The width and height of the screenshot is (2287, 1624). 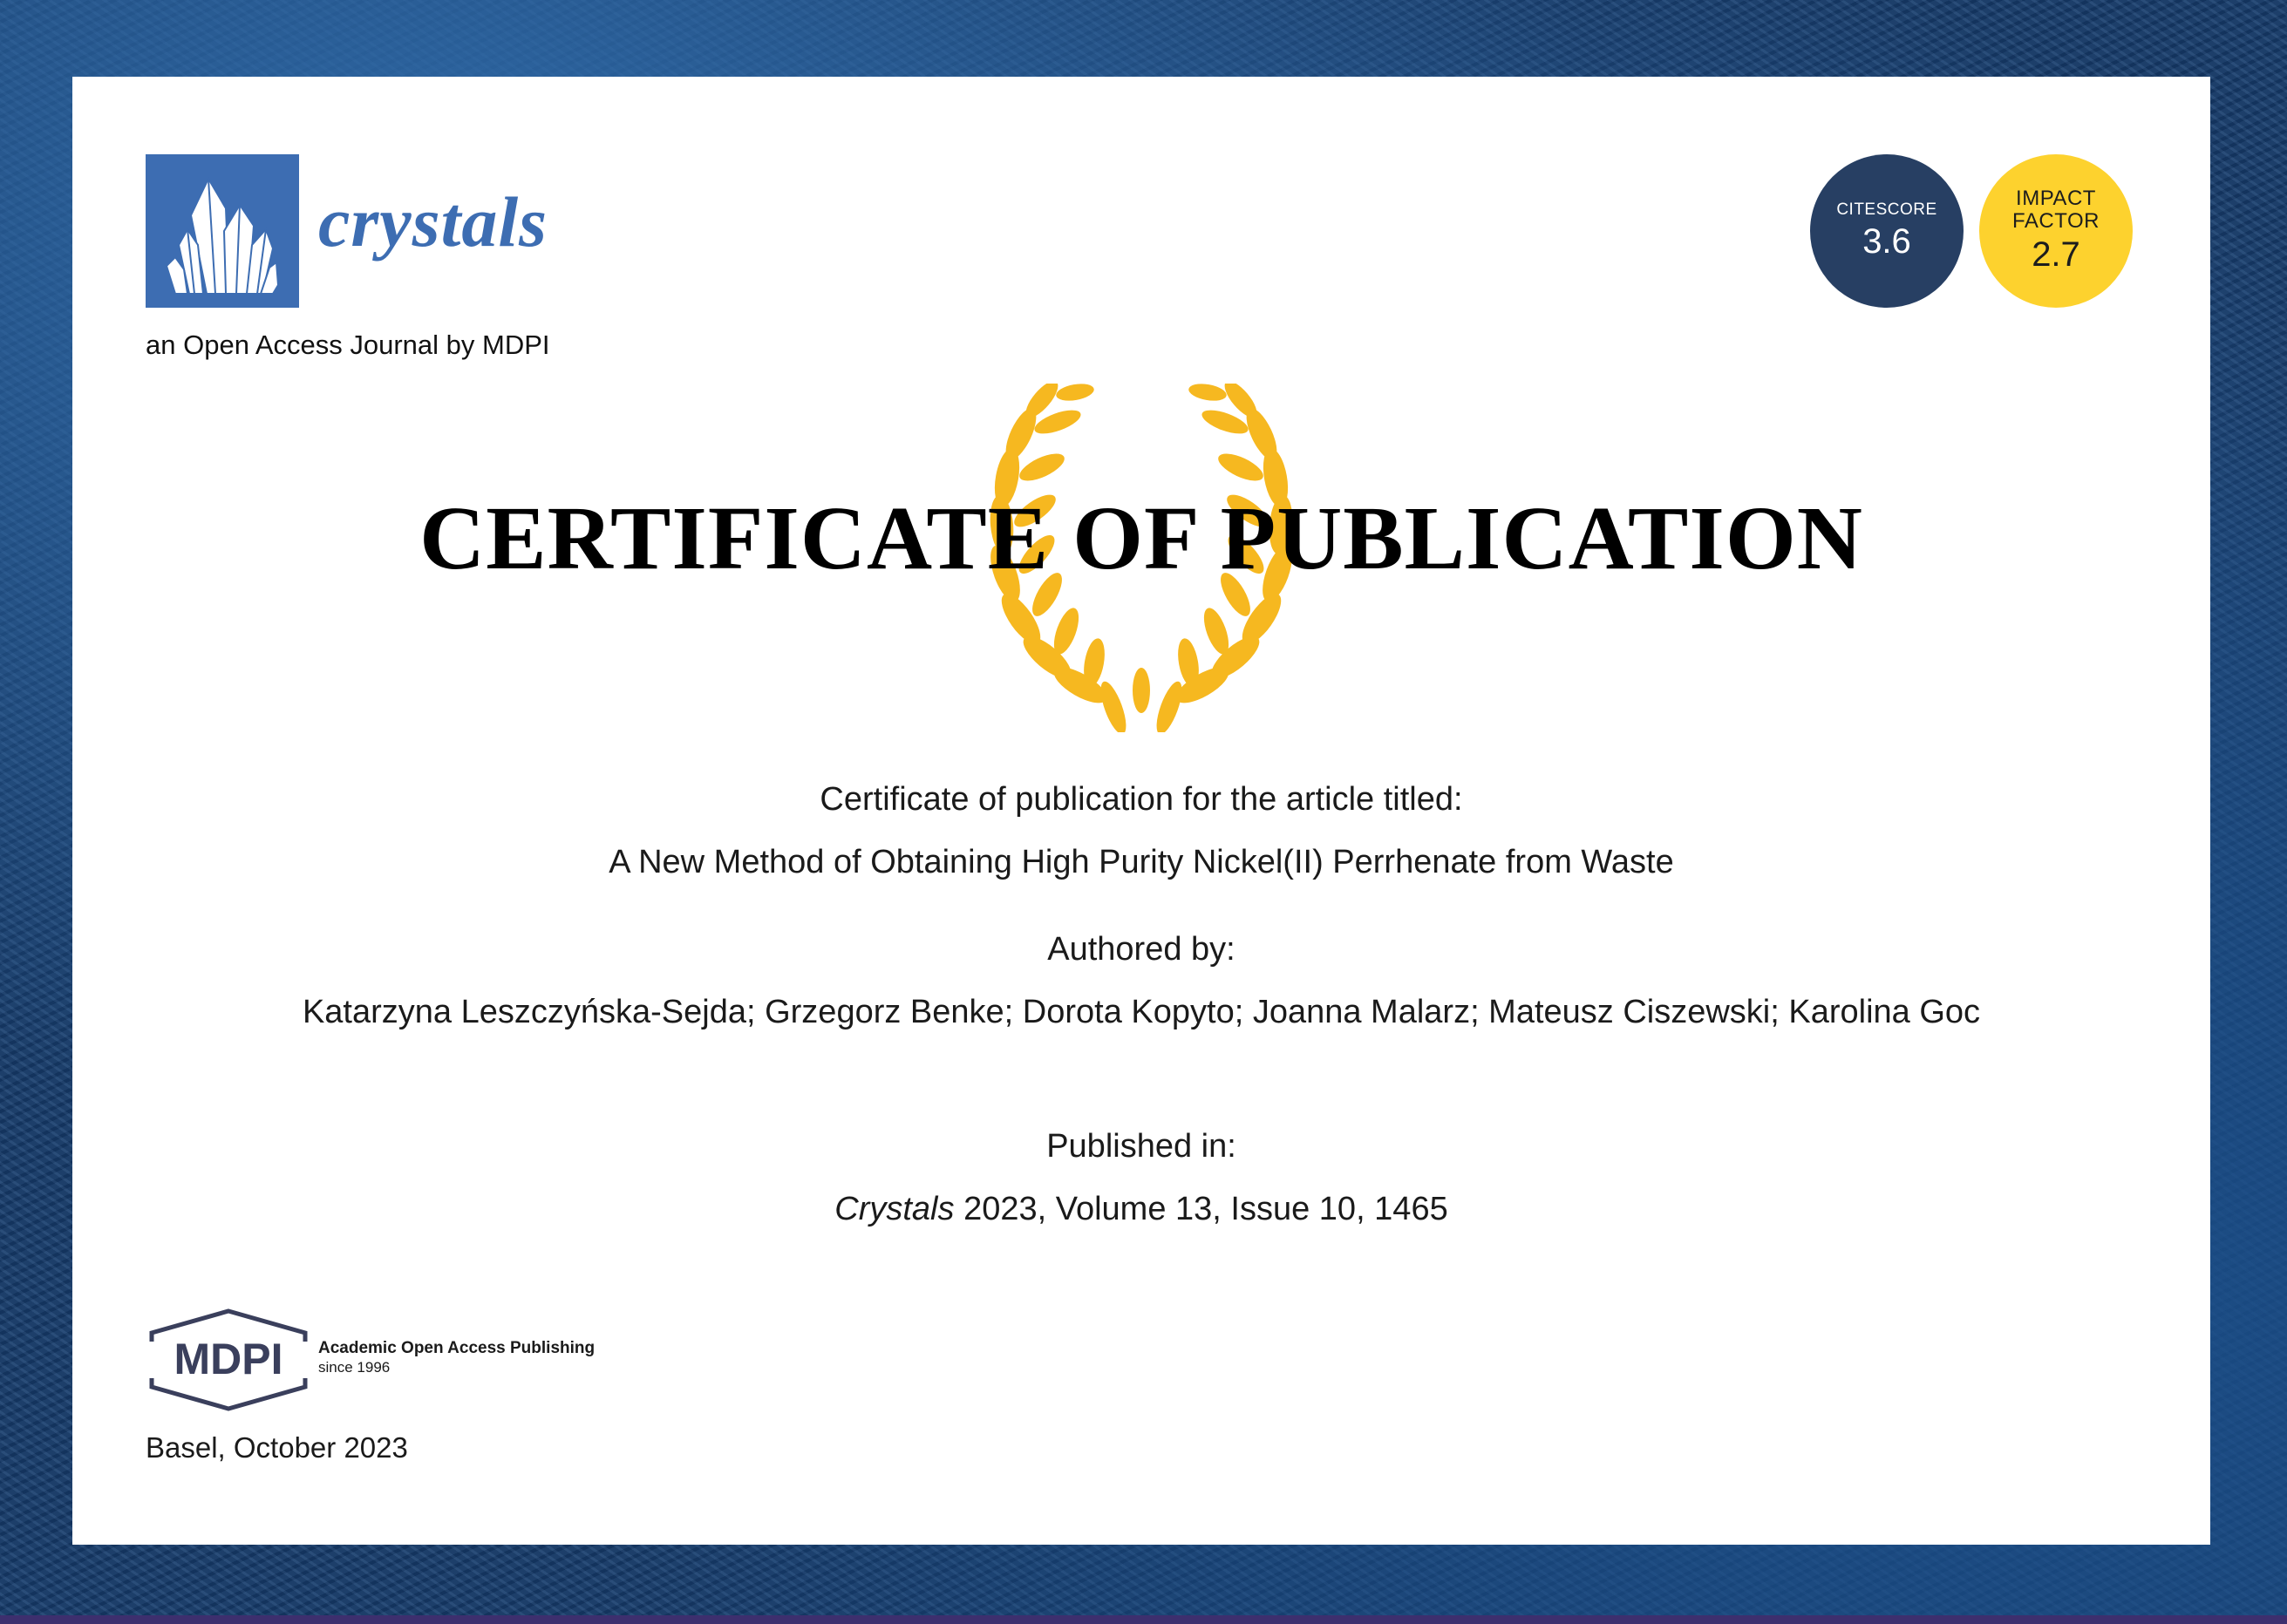 What do you see at coordinates (222, 235) in the screenshot?
I see `crystal-cluster-icon` at bounding box center [222, 235].